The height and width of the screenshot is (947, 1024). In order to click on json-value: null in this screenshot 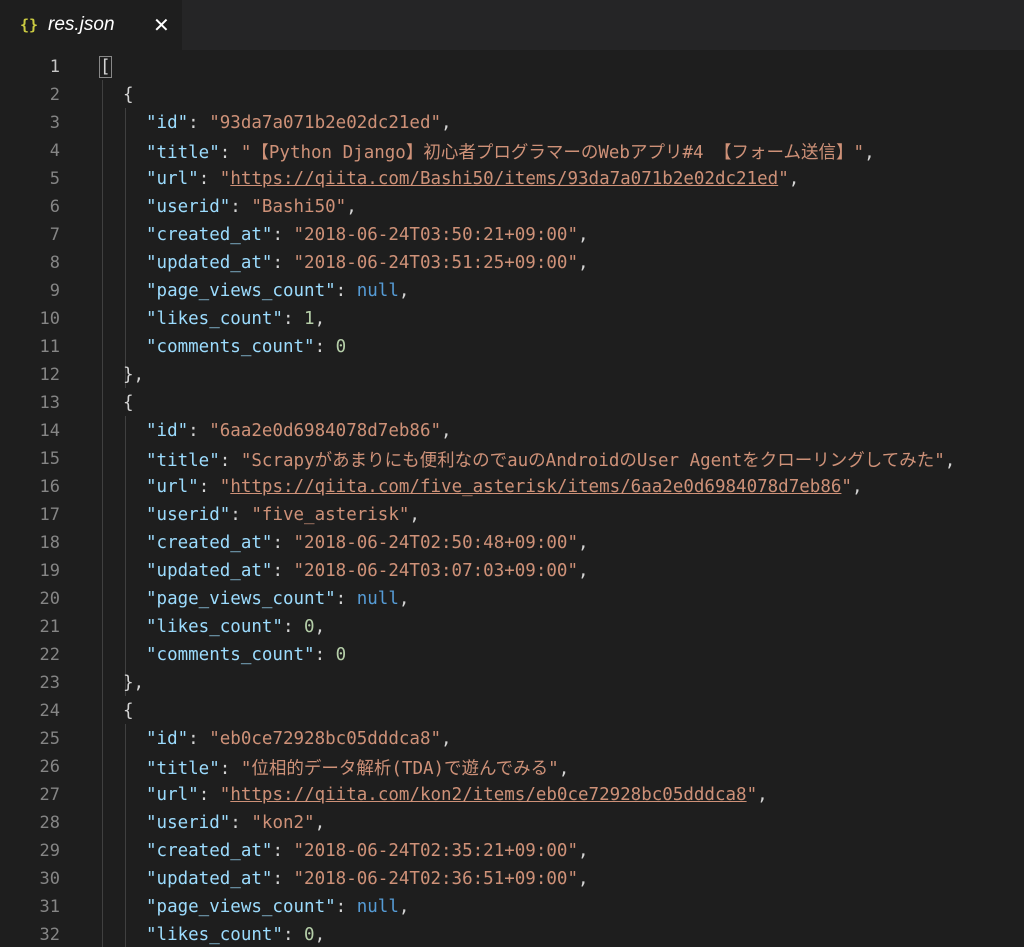, I will do `click(377, 291)`.